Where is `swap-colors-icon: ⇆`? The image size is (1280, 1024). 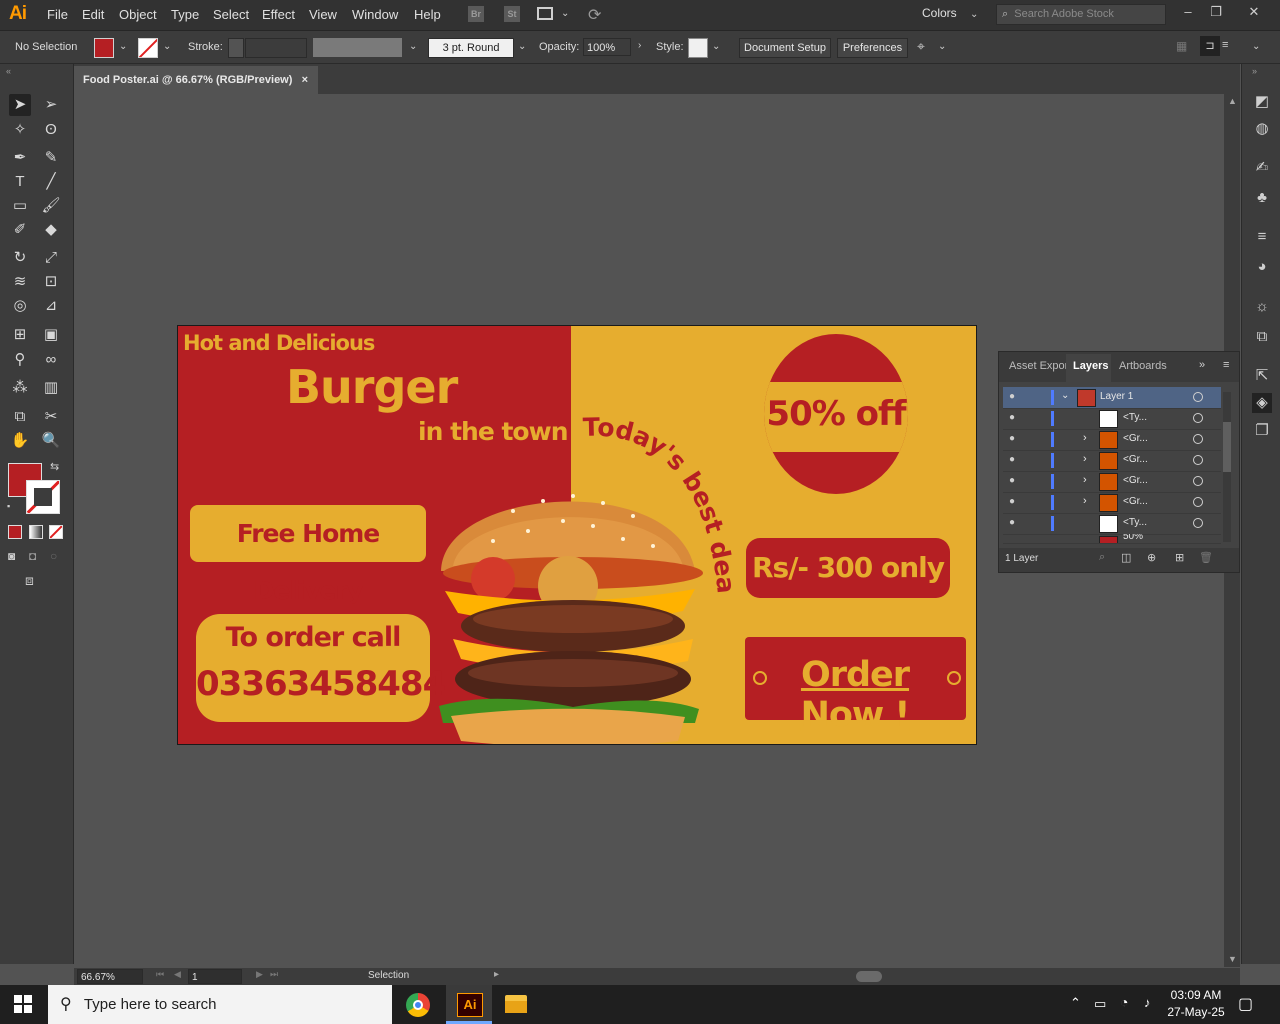 swap-colors-icon: ⇆ is located at coordinates (54, 466).